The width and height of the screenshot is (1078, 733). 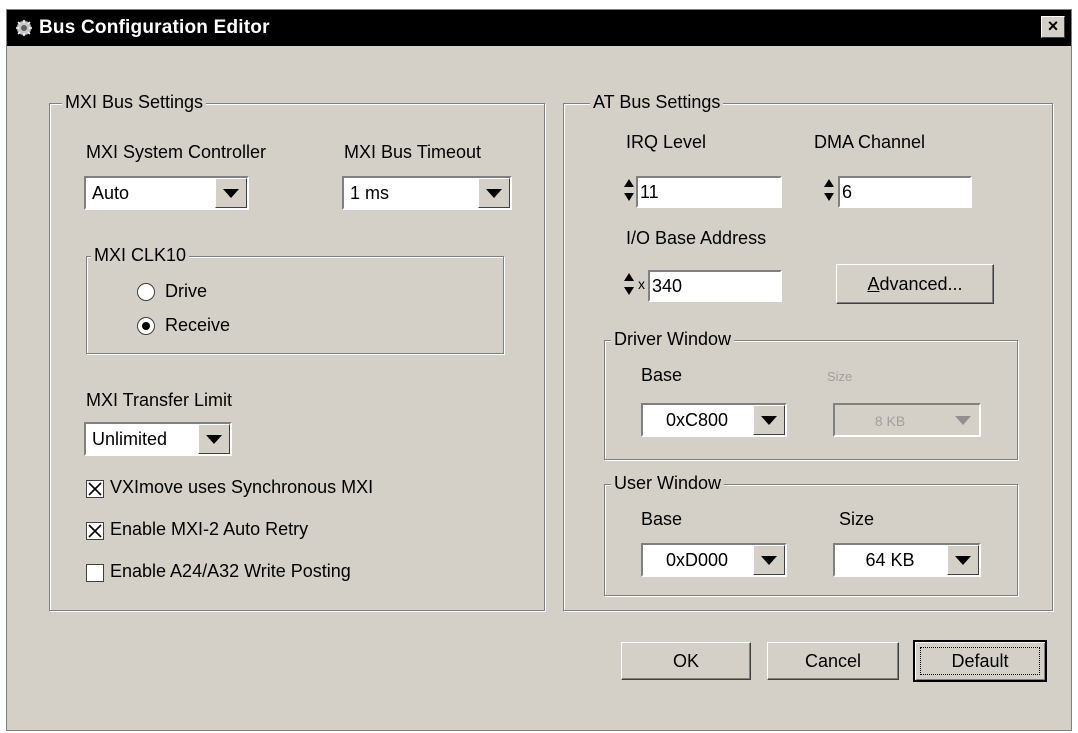 I want to click on advanced-mnemonic: A, so click(x=873, y=284).